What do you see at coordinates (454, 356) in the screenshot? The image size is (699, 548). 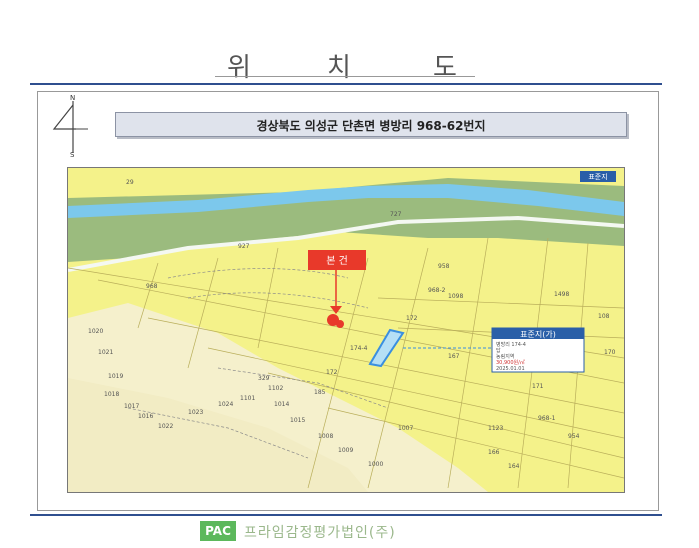 I see `parcel-number-label: 167` at bounding box center [454, 356].